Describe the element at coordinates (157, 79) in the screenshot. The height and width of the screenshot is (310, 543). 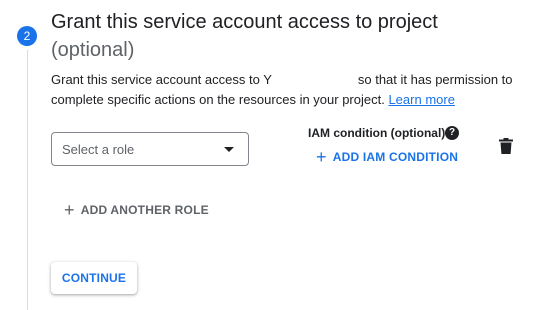
I see `description-text-start: Grant this service account access to` at that location.